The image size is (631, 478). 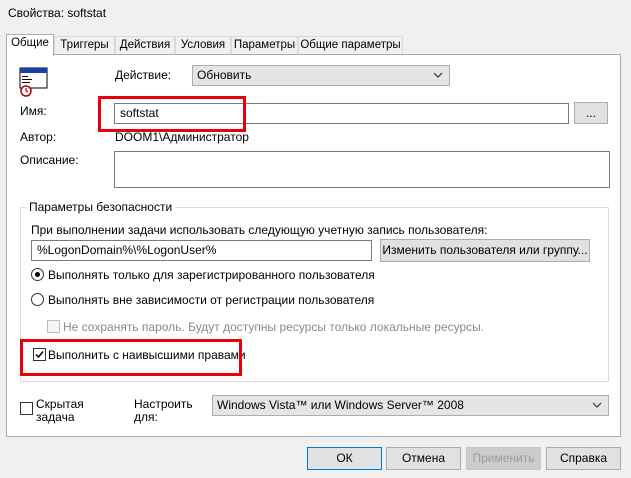 What do you see at coordinates (340, 405) in the screenshot?
I see `configure-for-value: Windows Vista™ или Windows Server™ 2008` at bounding box center [340, 405].